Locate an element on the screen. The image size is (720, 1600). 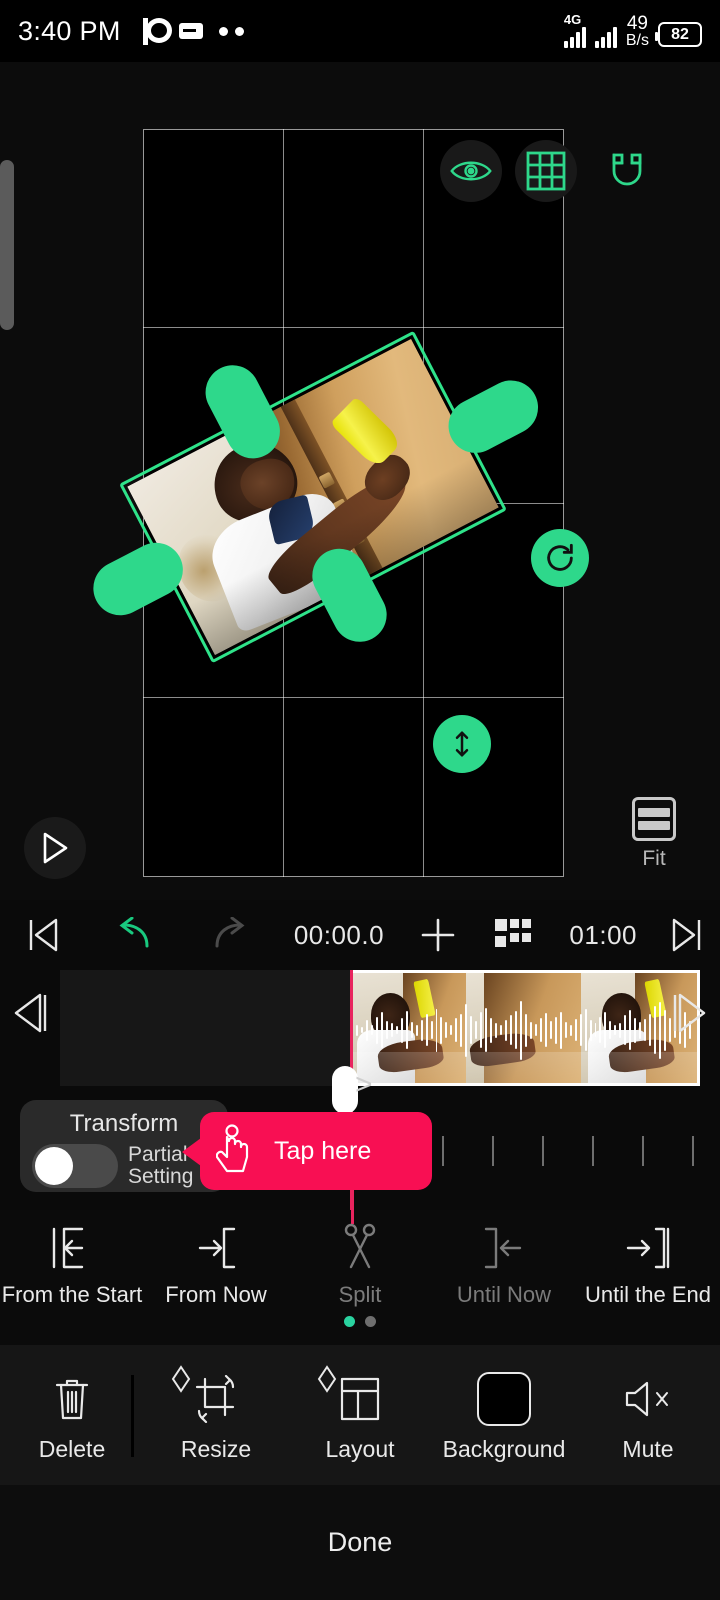
tooltip-stem is located at coordinates (352, 1207).